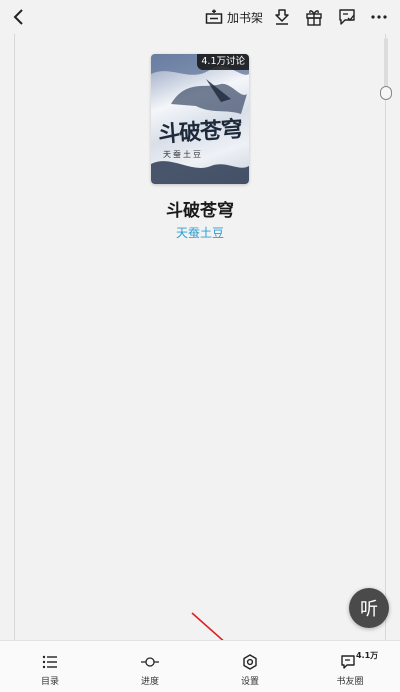 The height and width of the screenshot is (692, 400). I want to click on comment-check-icon, so click(347, 17).